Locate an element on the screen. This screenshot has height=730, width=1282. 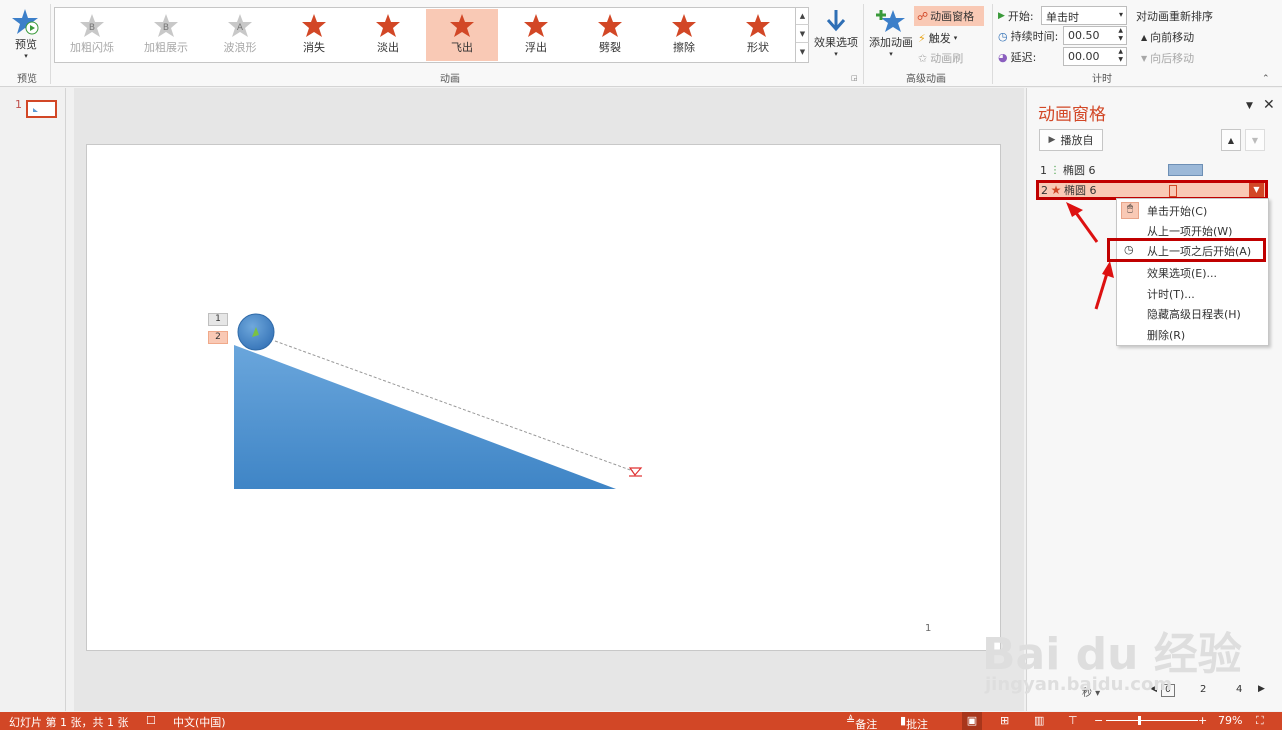
dialog-launcher-icon: ◲ is located at coordinates (854, 78).